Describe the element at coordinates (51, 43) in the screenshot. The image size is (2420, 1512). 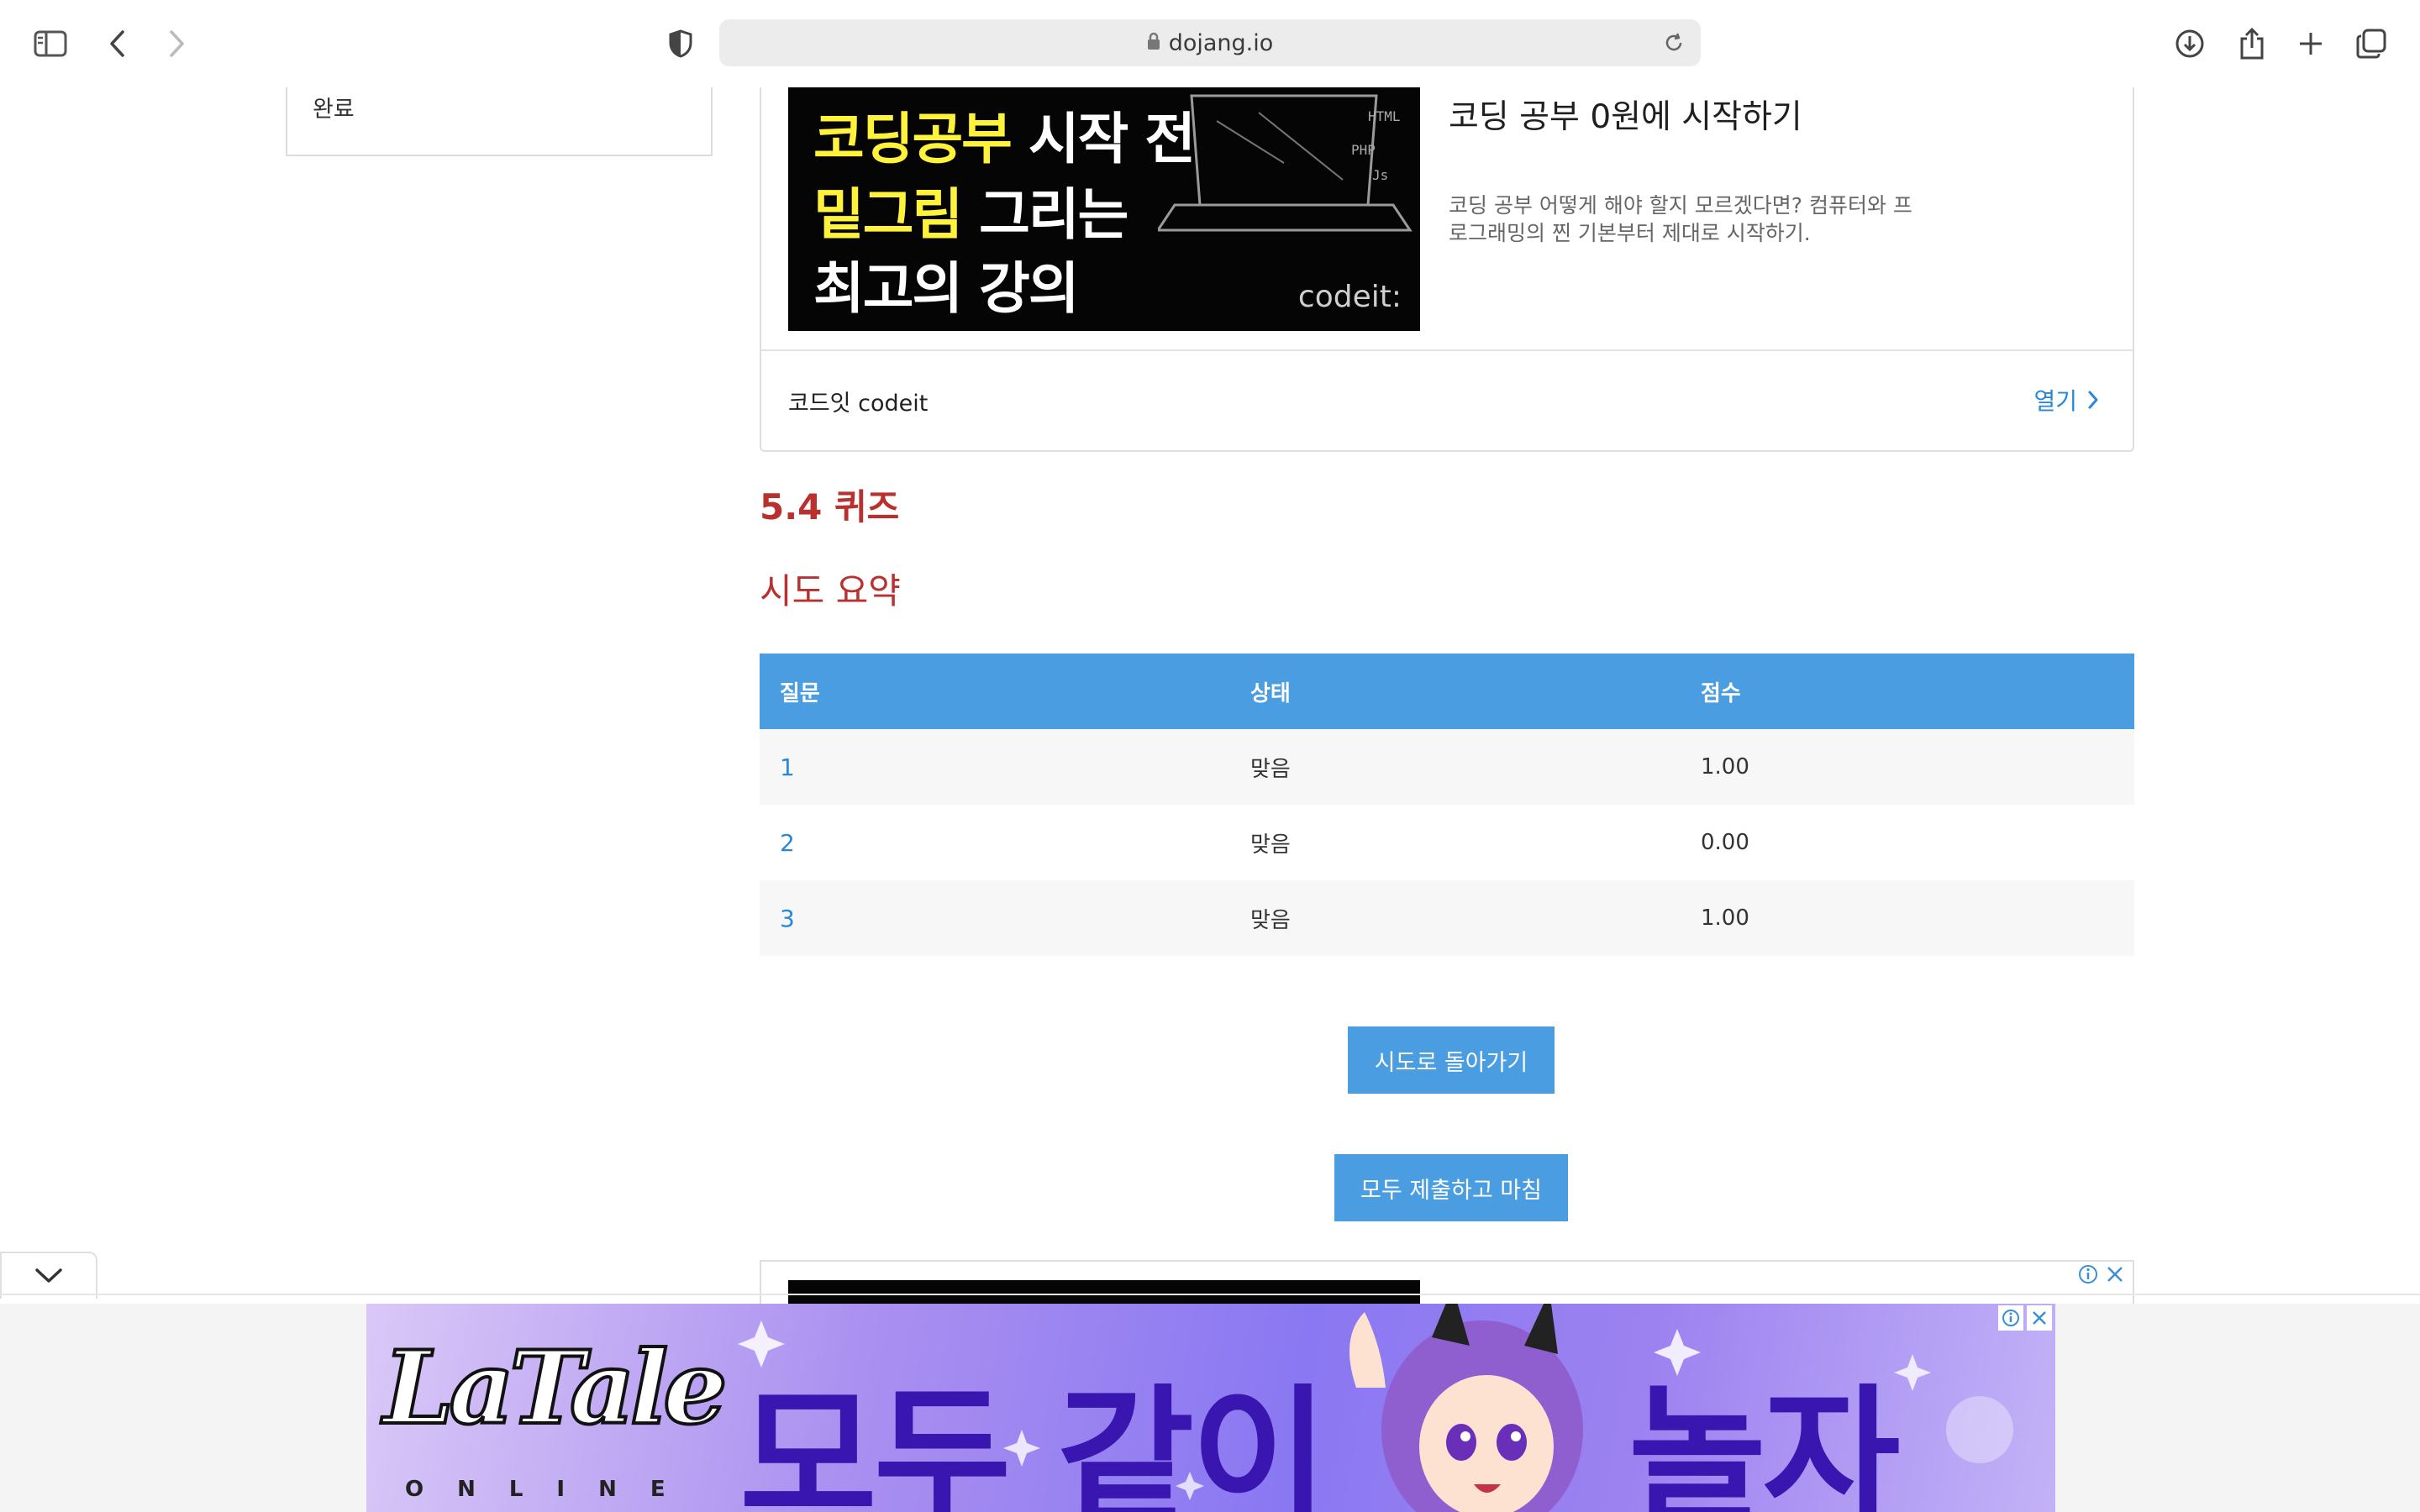
I see `sidebar-toggle-icon` at that location.